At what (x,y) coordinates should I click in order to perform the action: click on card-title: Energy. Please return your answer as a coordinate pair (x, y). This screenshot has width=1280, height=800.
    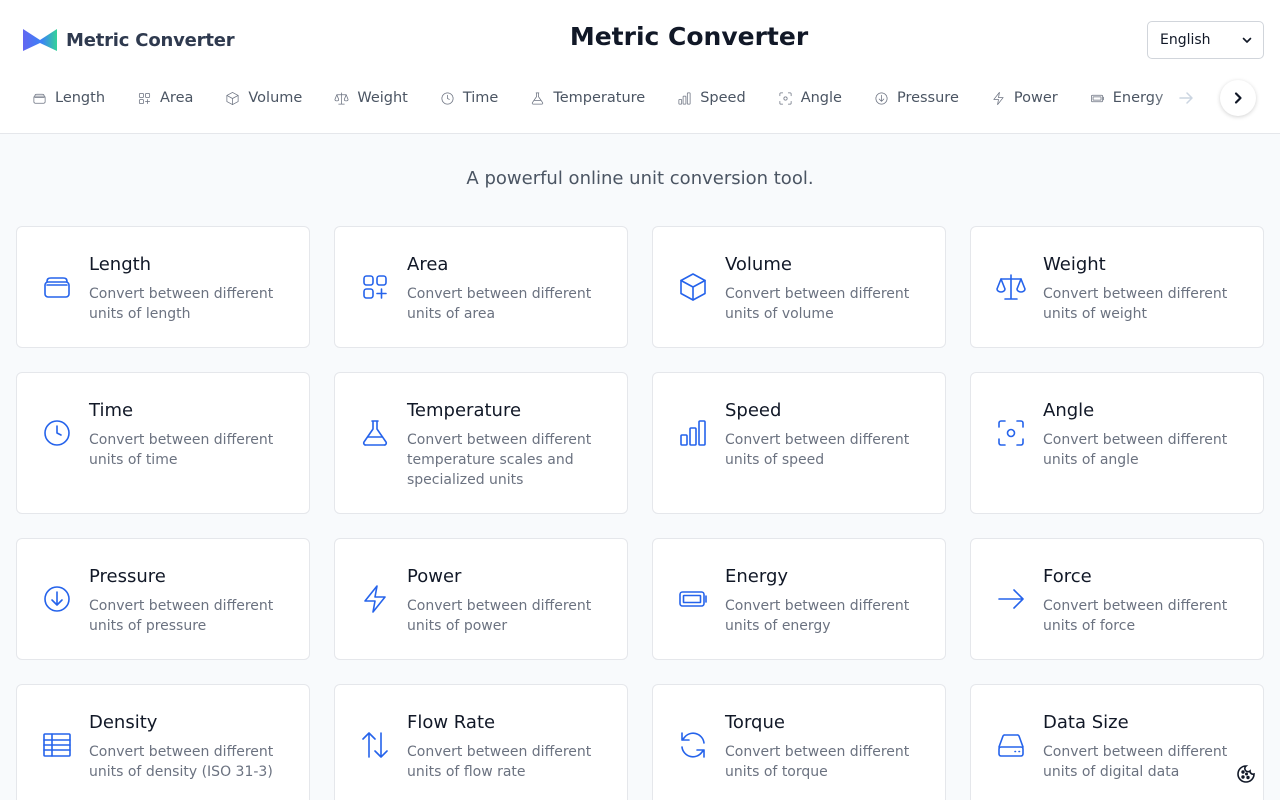
    Looking at the image, I should click on (757, 576).